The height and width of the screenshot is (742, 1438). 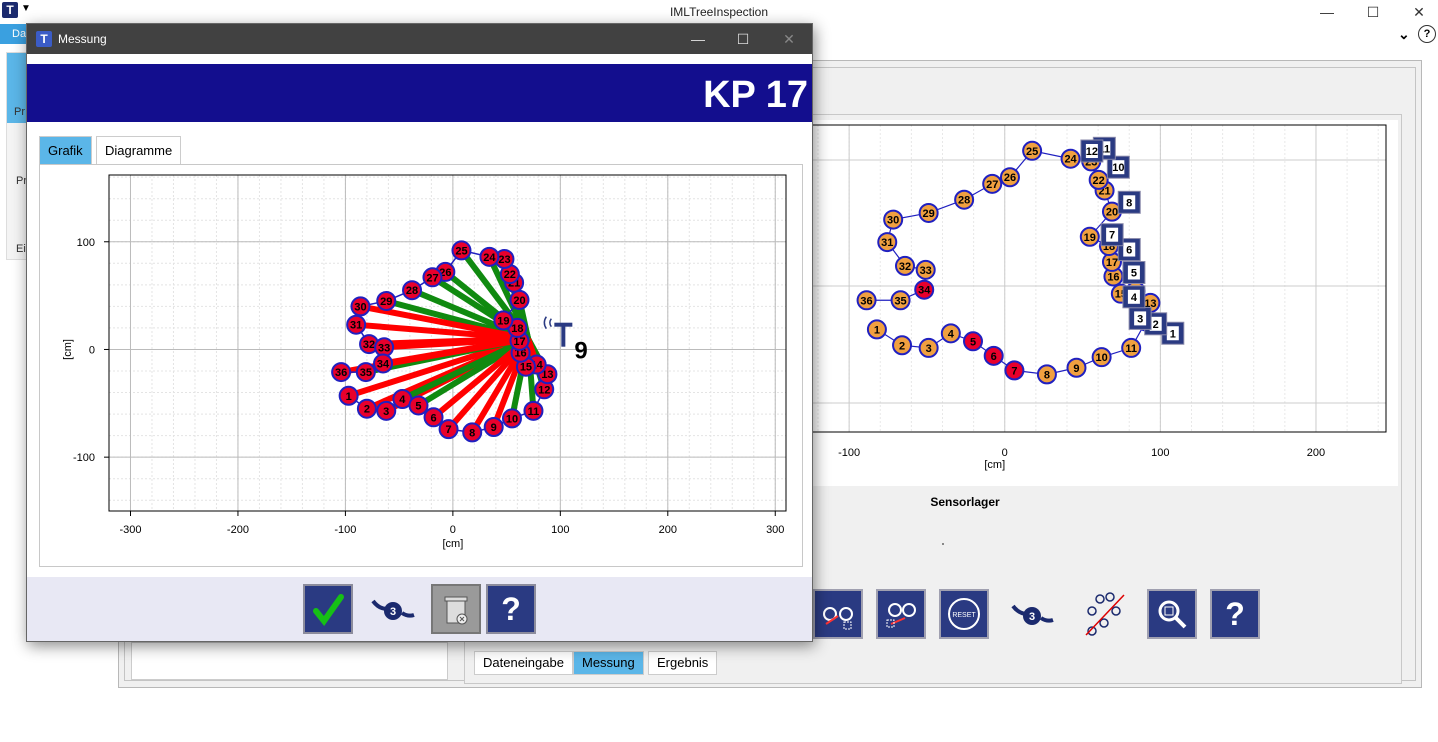 I want to click on tab-diagramme: Diagramme, so click(x=139, y=151).